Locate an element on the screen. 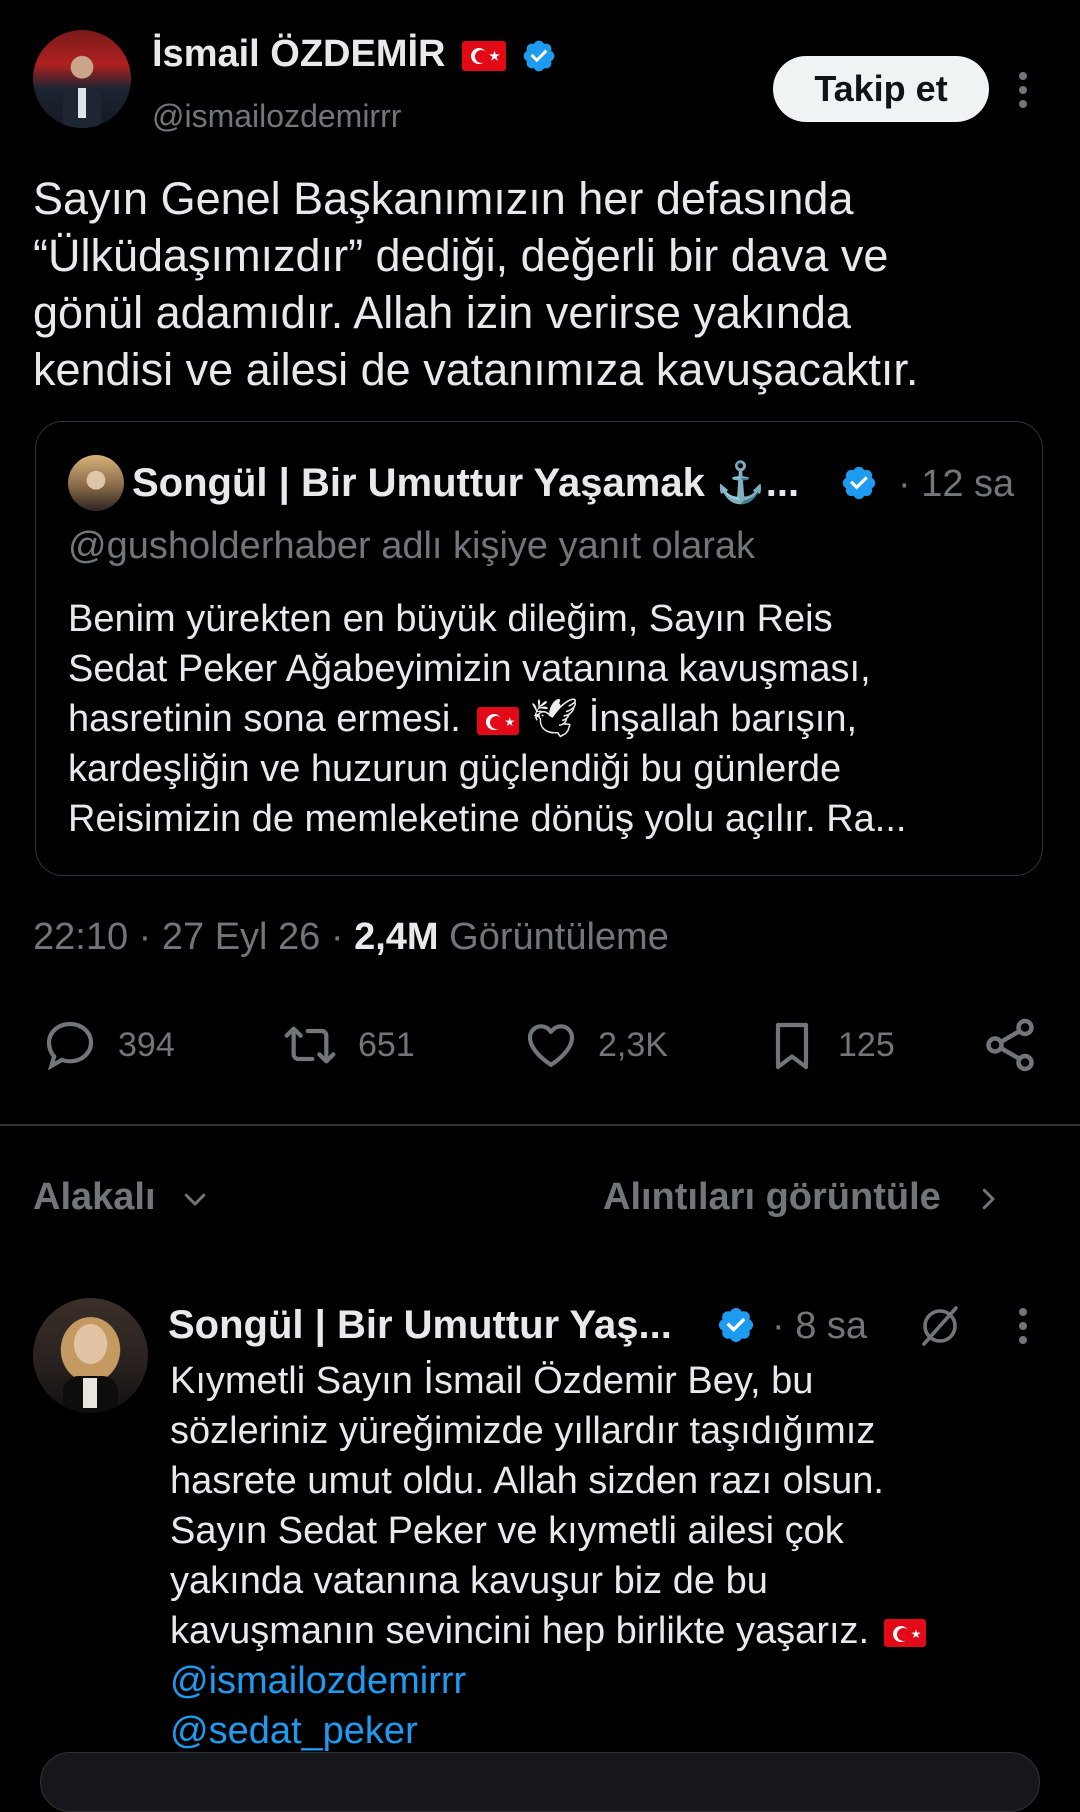 The height and width of the screenshot is (1812, 1080). tweet-line: Sayın Genel Başkanımızın her defasında is located at coordinates (443, 198).